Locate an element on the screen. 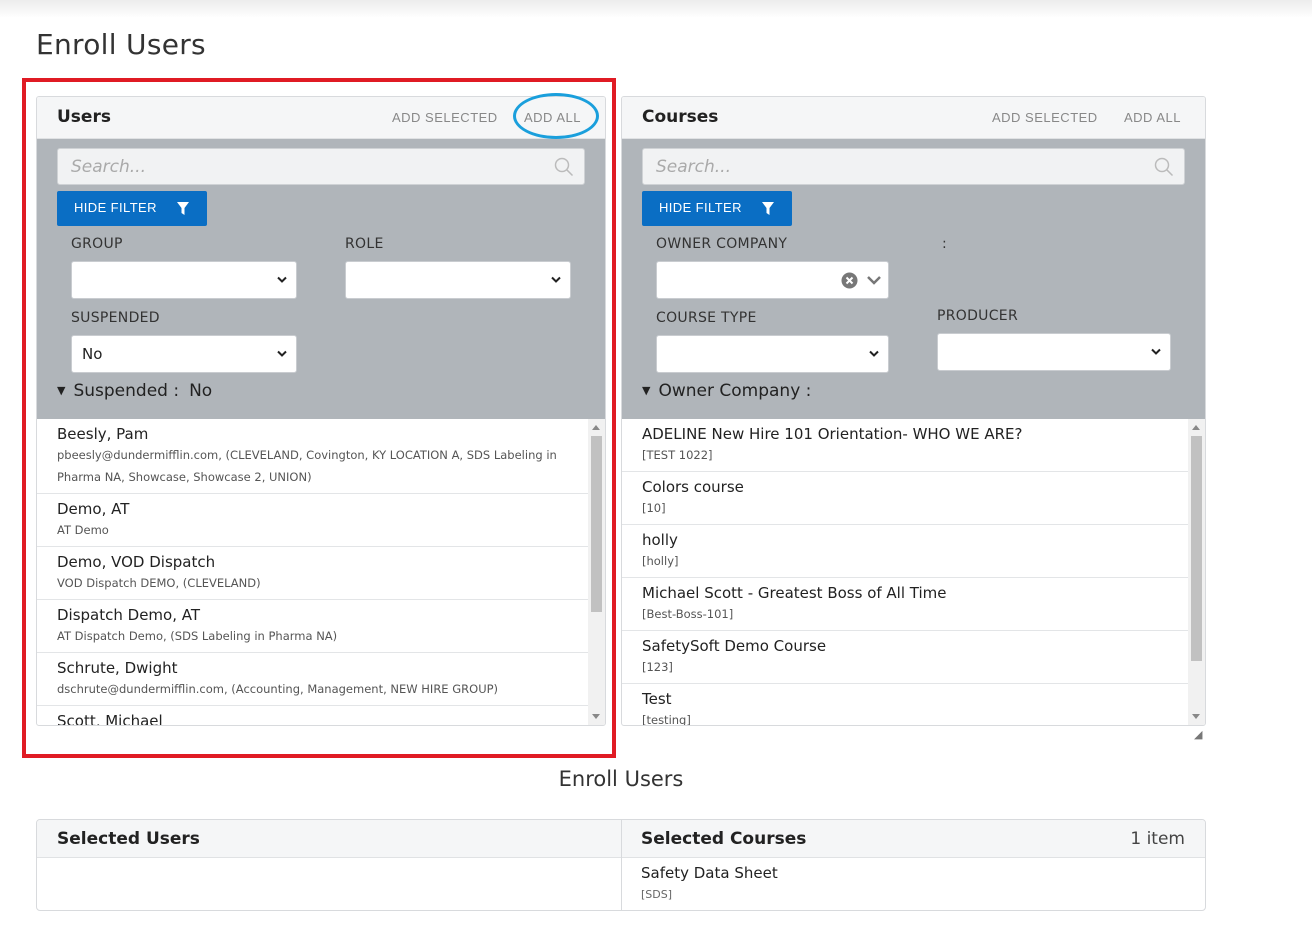  item-detail: [SDS] is located at coordinates (657, 894).